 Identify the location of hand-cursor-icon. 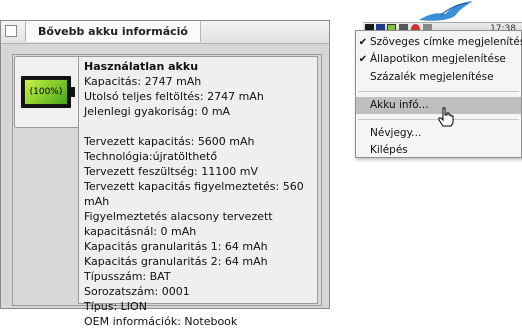
(446, 117).